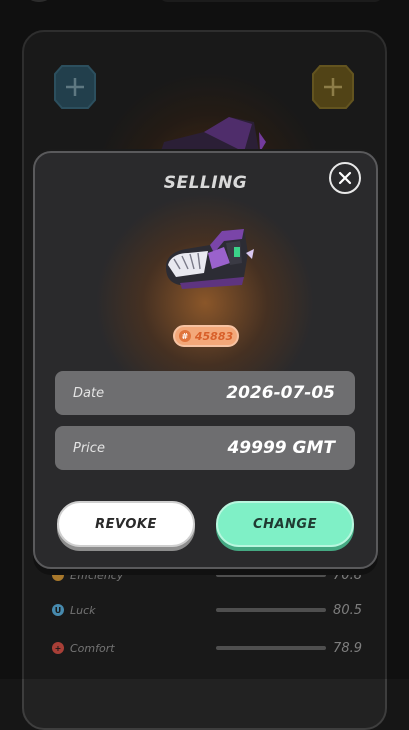 The width and height of the screenshot is (409, 730). I want to click on close-button, so click(345, 178).